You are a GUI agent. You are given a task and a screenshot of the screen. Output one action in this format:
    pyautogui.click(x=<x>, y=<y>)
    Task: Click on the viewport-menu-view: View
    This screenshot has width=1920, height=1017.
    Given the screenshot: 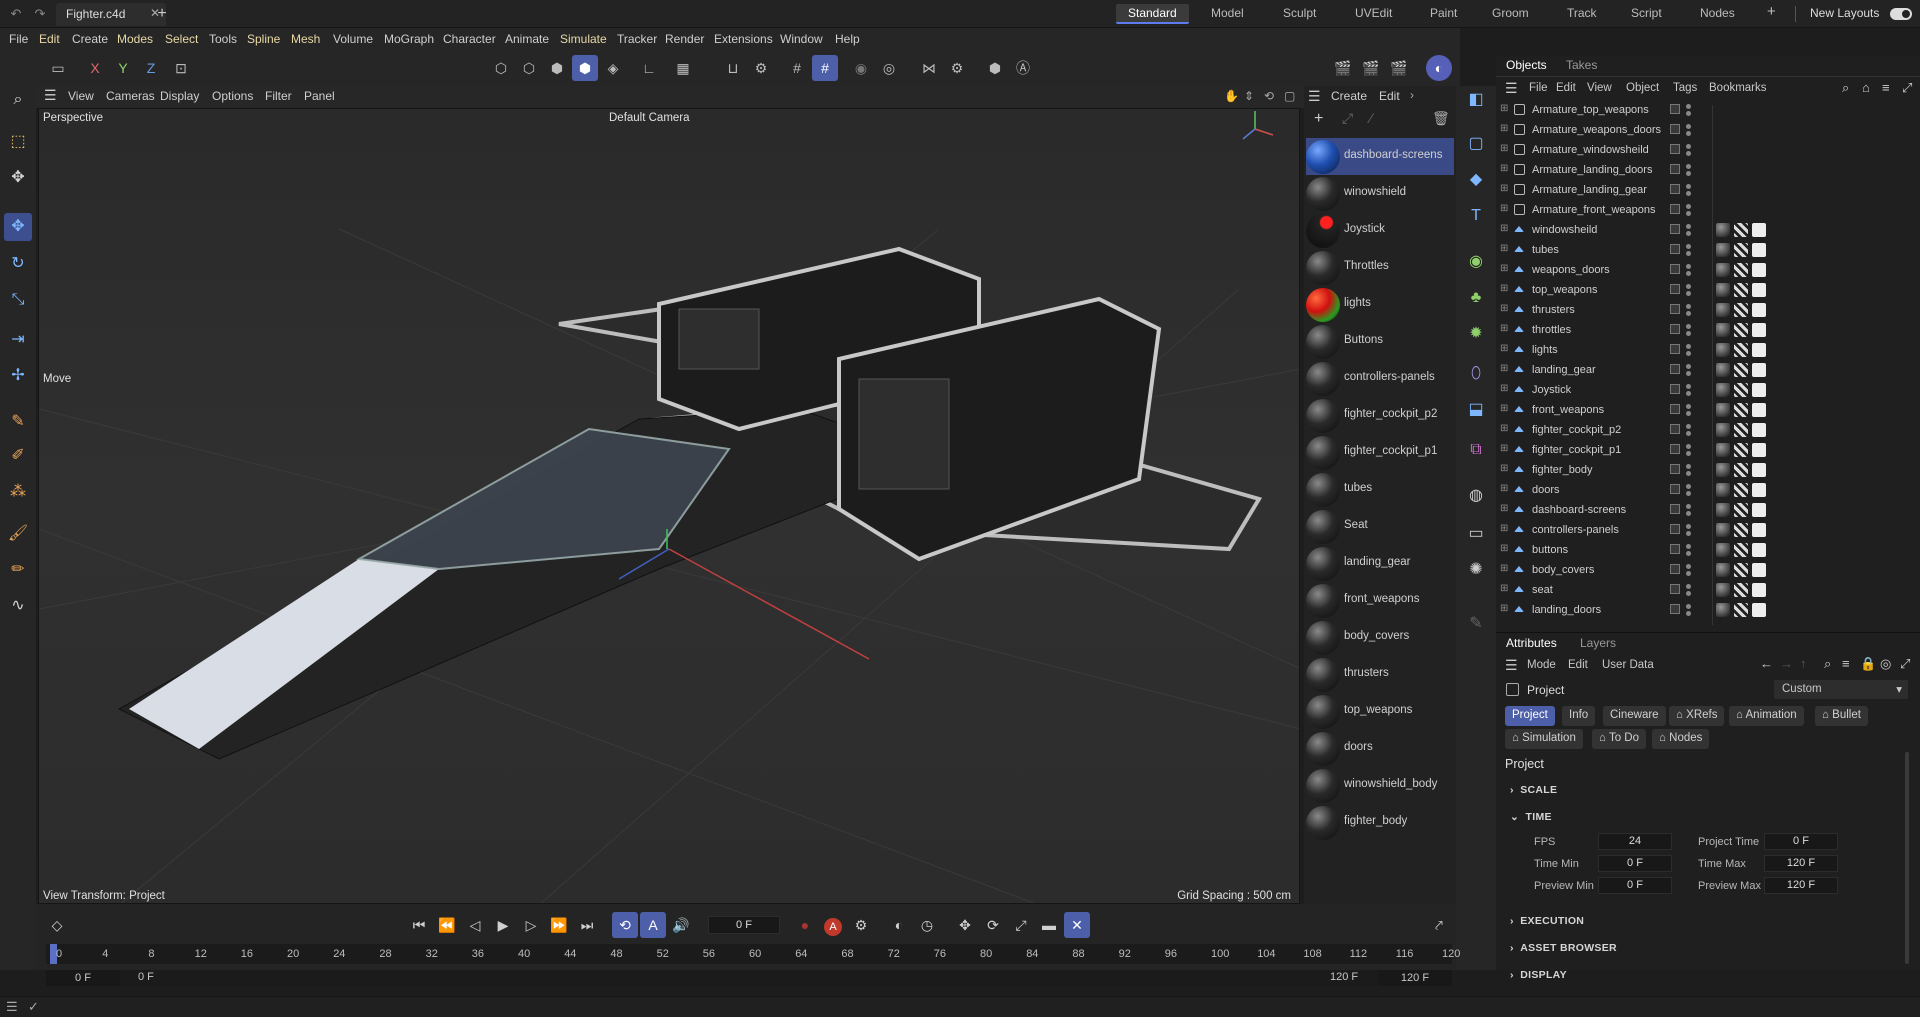 What is the action you would take?
    pyautogui.click(x=81, y=96)
    